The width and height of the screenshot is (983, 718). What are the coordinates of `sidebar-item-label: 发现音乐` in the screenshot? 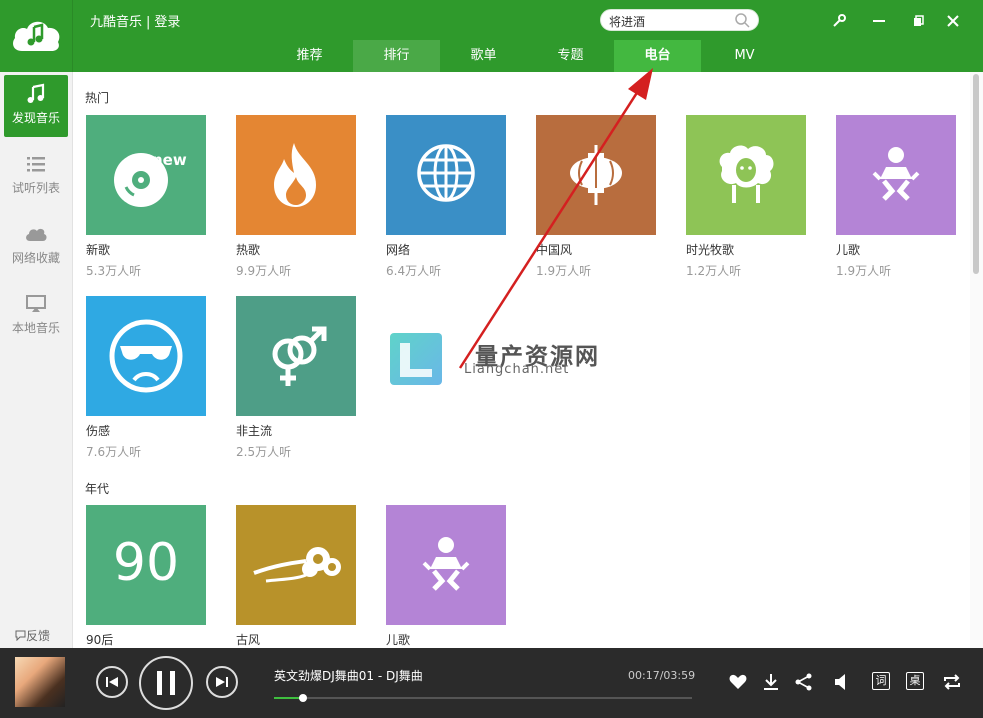 It's located at (35, 118).